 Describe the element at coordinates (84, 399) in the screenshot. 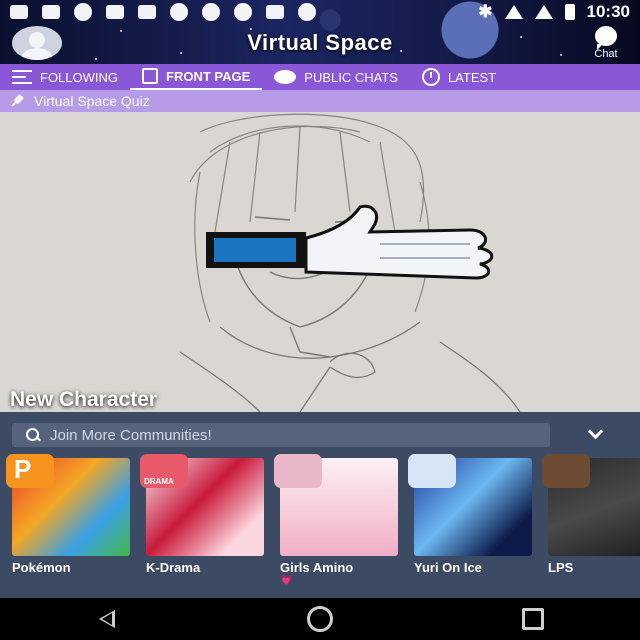

I see `post-title: New Character` at that location.